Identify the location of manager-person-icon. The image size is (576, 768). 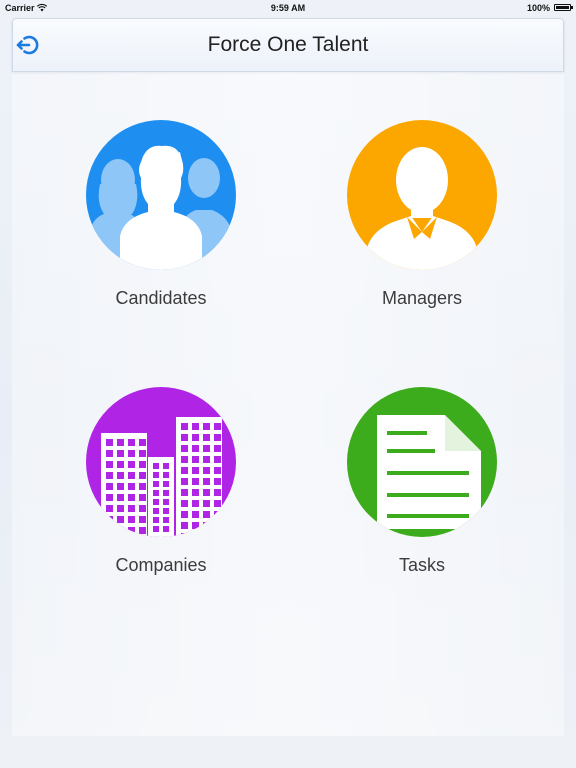
(422, 195).